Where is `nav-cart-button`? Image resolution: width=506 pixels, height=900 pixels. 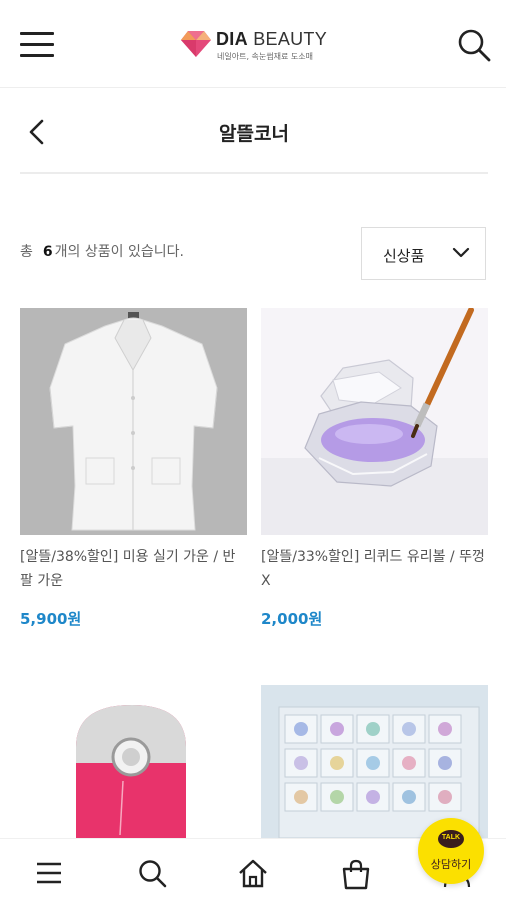 nav-cart-button is located at coordinates (357, 874).